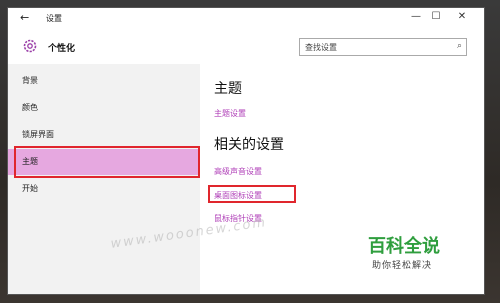 Image resolution: width=500 pixels, height=303 pixels. Describe the element at coordinates (238, 171) in the screenshot. I see `sound-settings-link: 高级声音设置` at that location.